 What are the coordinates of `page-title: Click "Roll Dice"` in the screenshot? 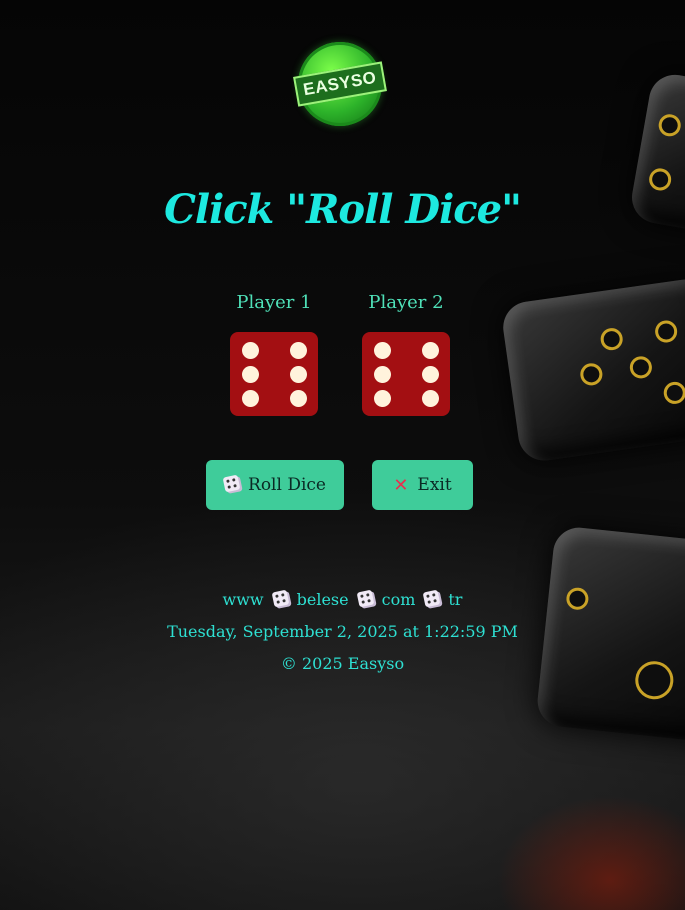 It's located at (343, 209).